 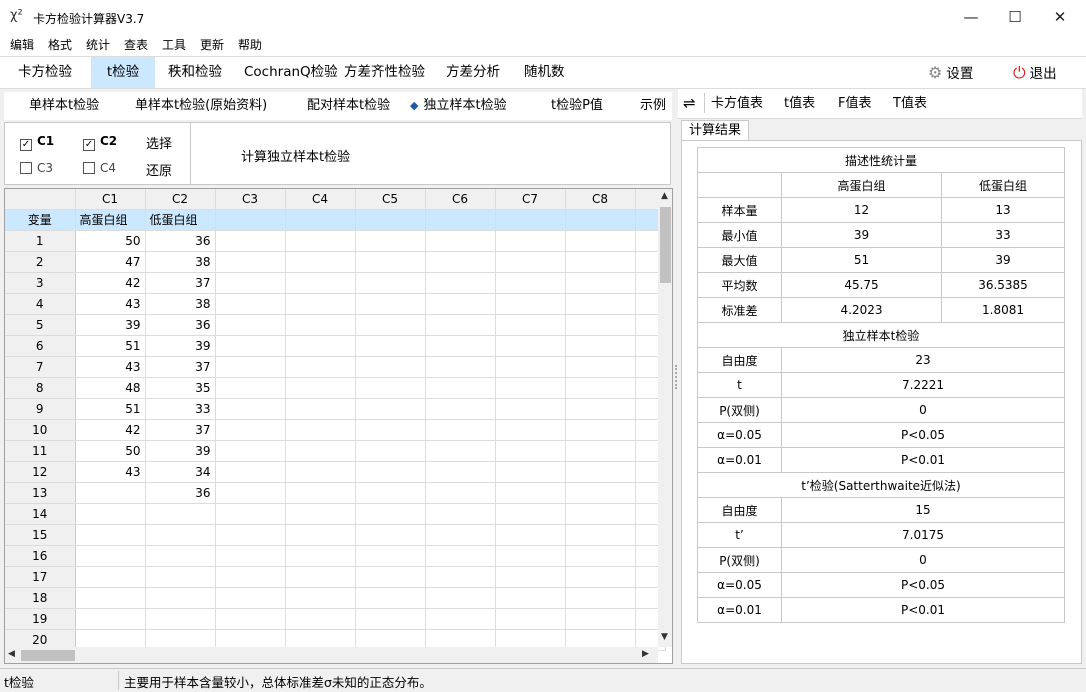 I want to click on tab-random-number: 随机数, so click(x=544, y=72).